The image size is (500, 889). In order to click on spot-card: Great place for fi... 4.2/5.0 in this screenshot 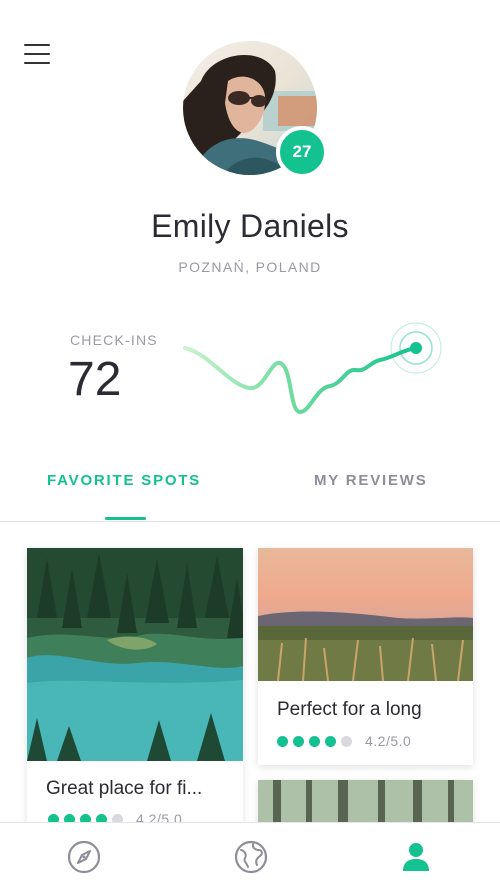, I will do `click(135, 693)`.